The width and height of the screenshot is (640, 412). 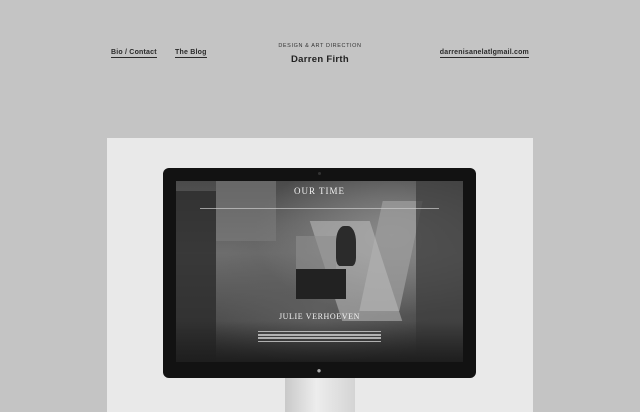 I want to click on email-link: darrenisanelatlgmail.com, so click(x=484, y=53).